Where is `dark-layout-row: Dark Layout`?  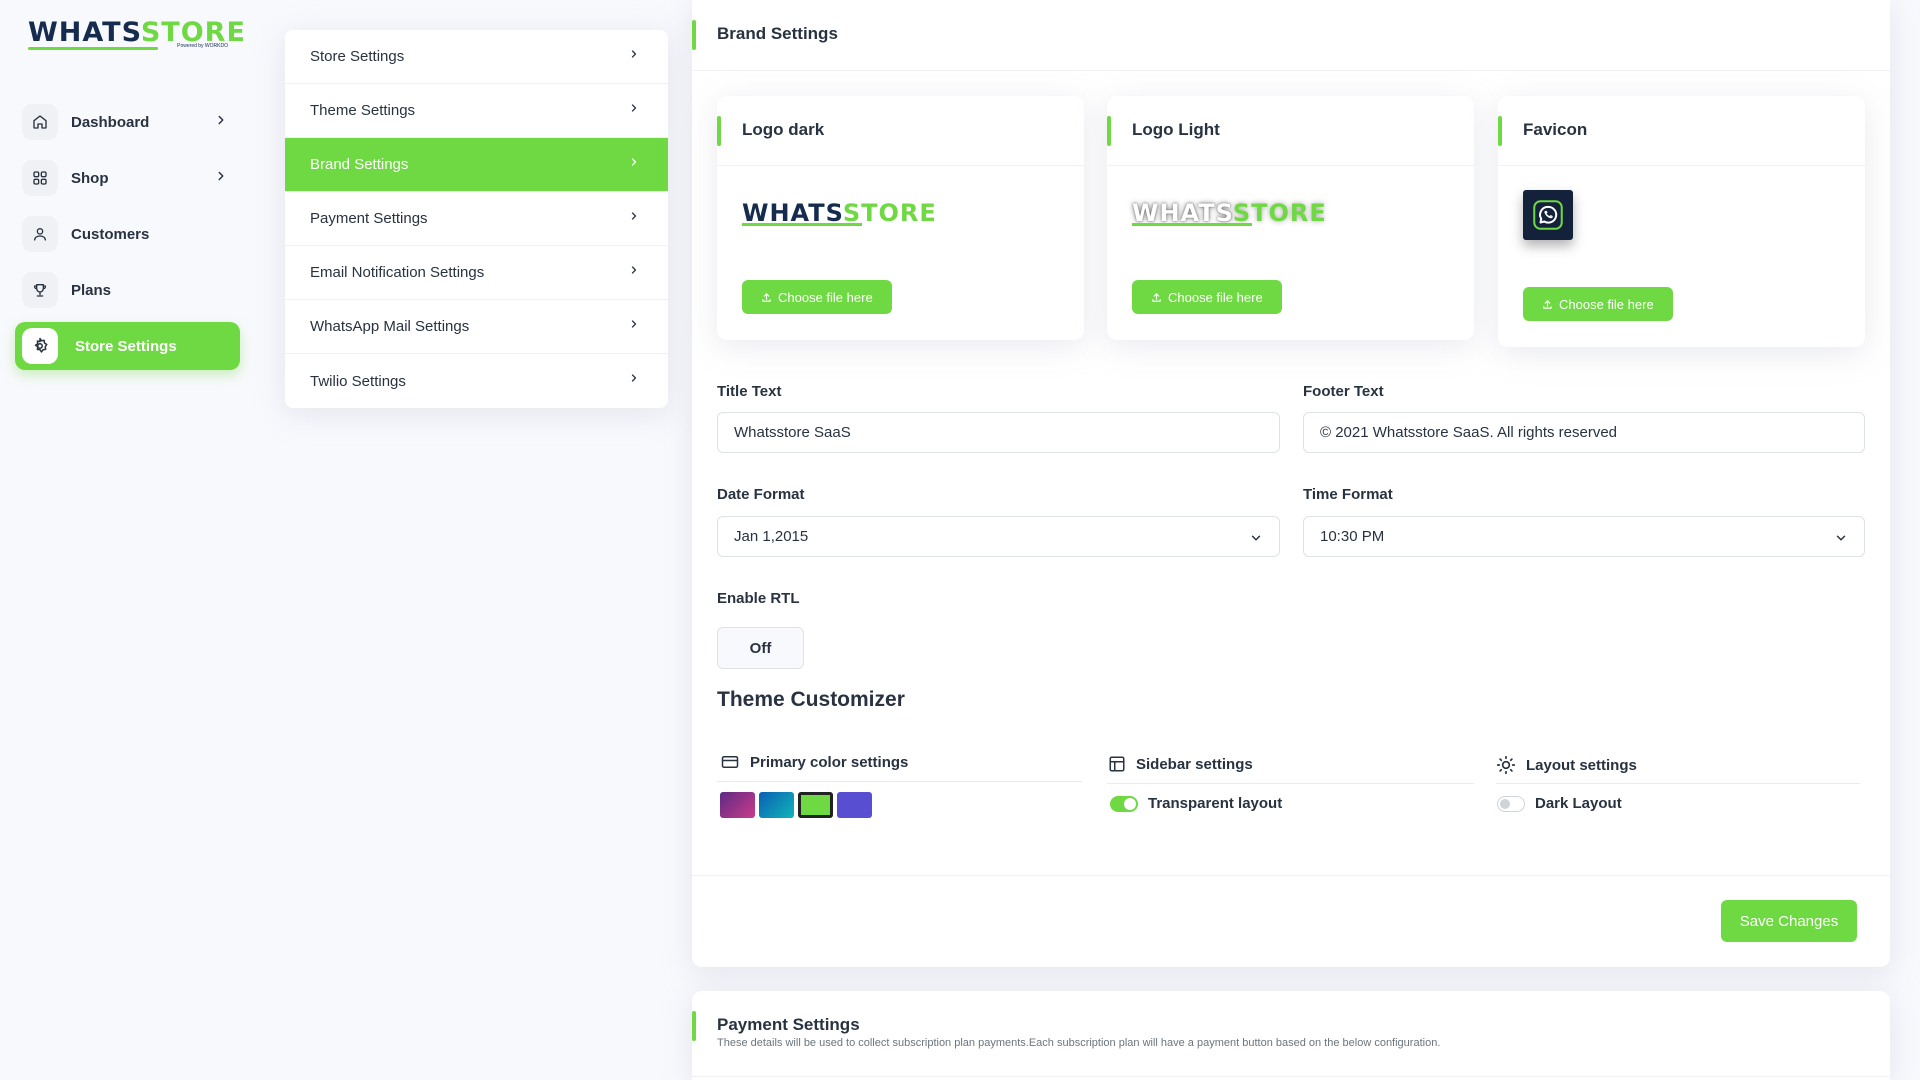 dark-layout-row: Dark Layout is located at coordinates (1559, 803).